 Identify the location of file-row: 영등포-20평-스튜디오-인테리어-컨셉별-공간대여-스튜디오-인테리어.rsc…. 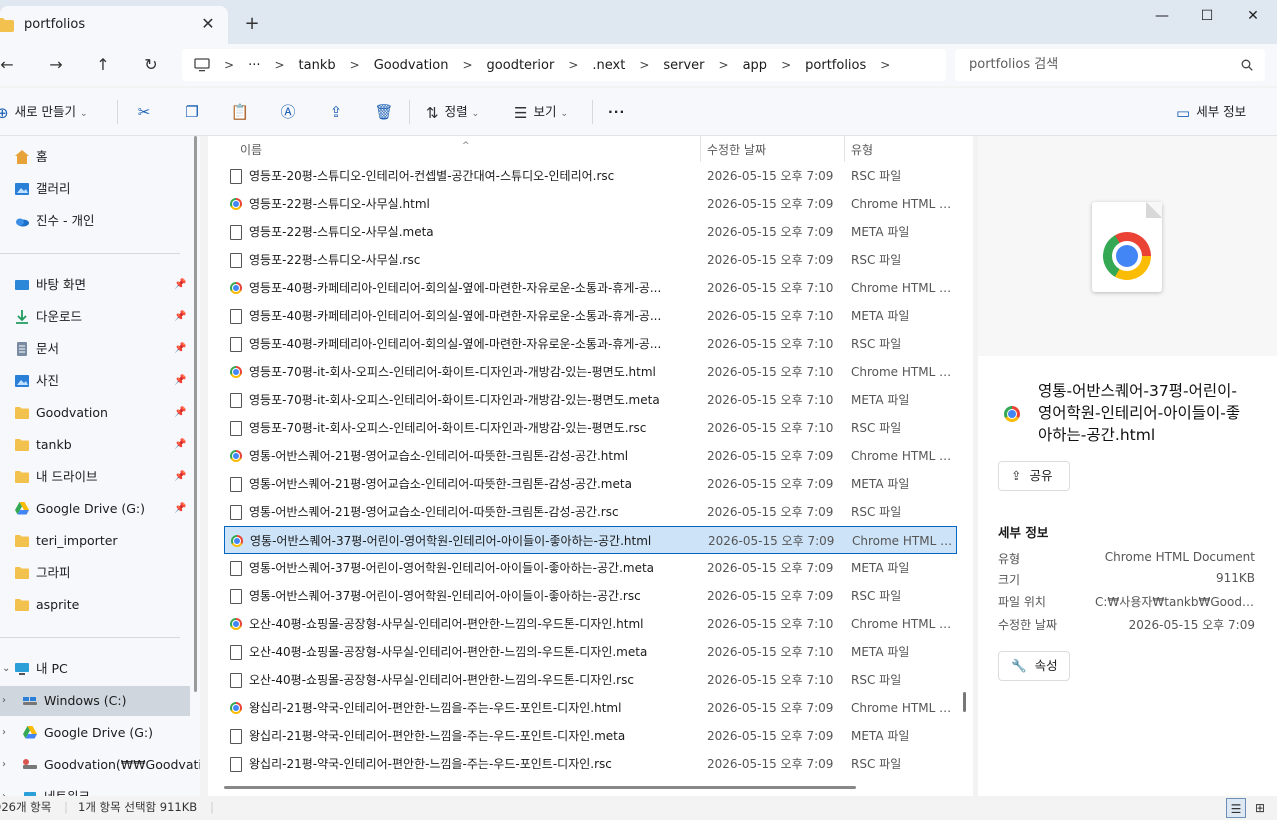
(590, 176).